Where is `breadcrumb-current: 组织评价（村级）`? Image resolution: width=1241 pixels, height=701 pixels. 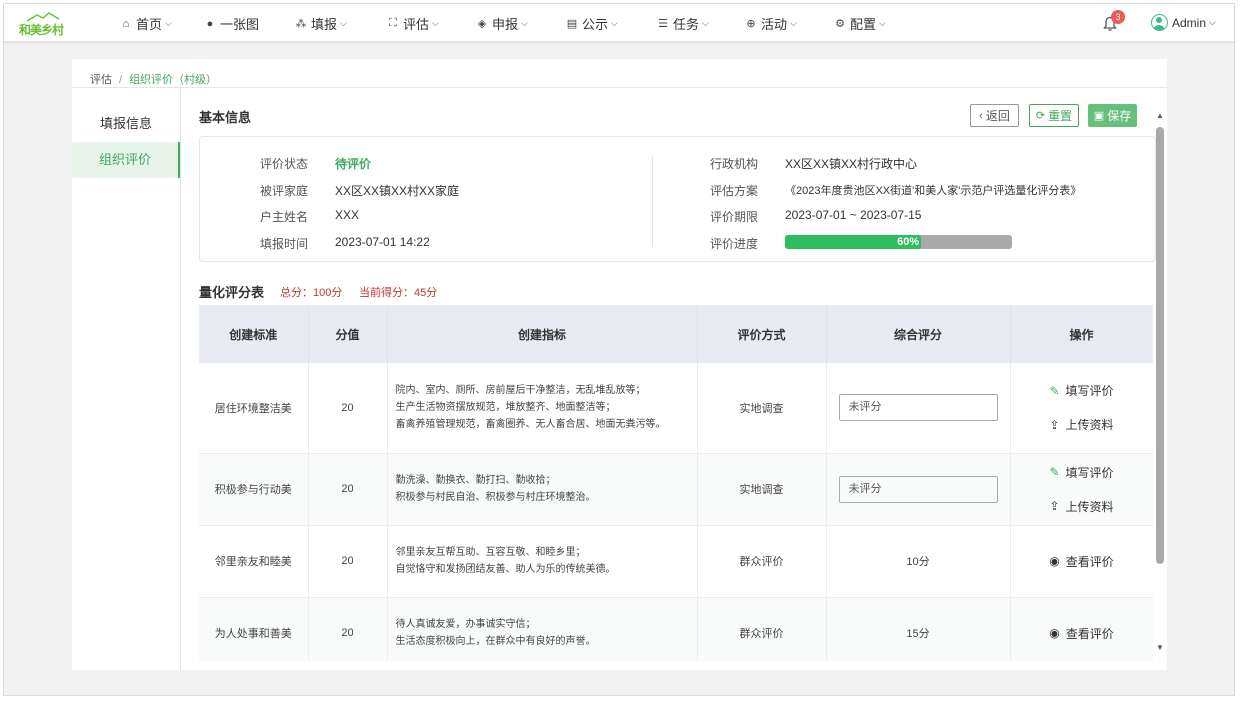 breadcrumb-current: 组织评价（村级） is located at coordinates (173, 80).